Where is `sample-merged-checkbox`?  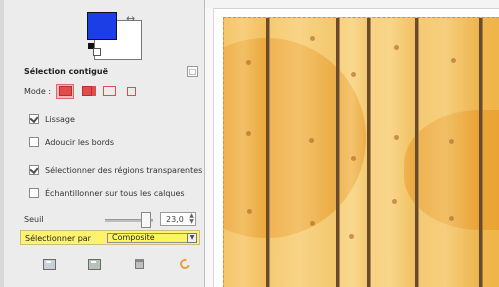
sample-merged-checkbox is located at coordinates (34, 193).